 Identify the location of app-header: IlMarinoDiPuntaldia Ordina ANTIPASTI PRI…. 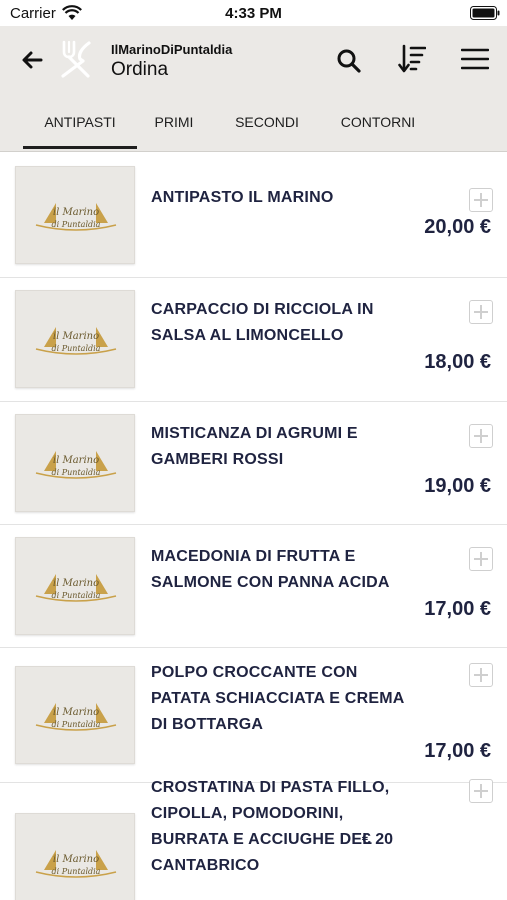
(253, 89).